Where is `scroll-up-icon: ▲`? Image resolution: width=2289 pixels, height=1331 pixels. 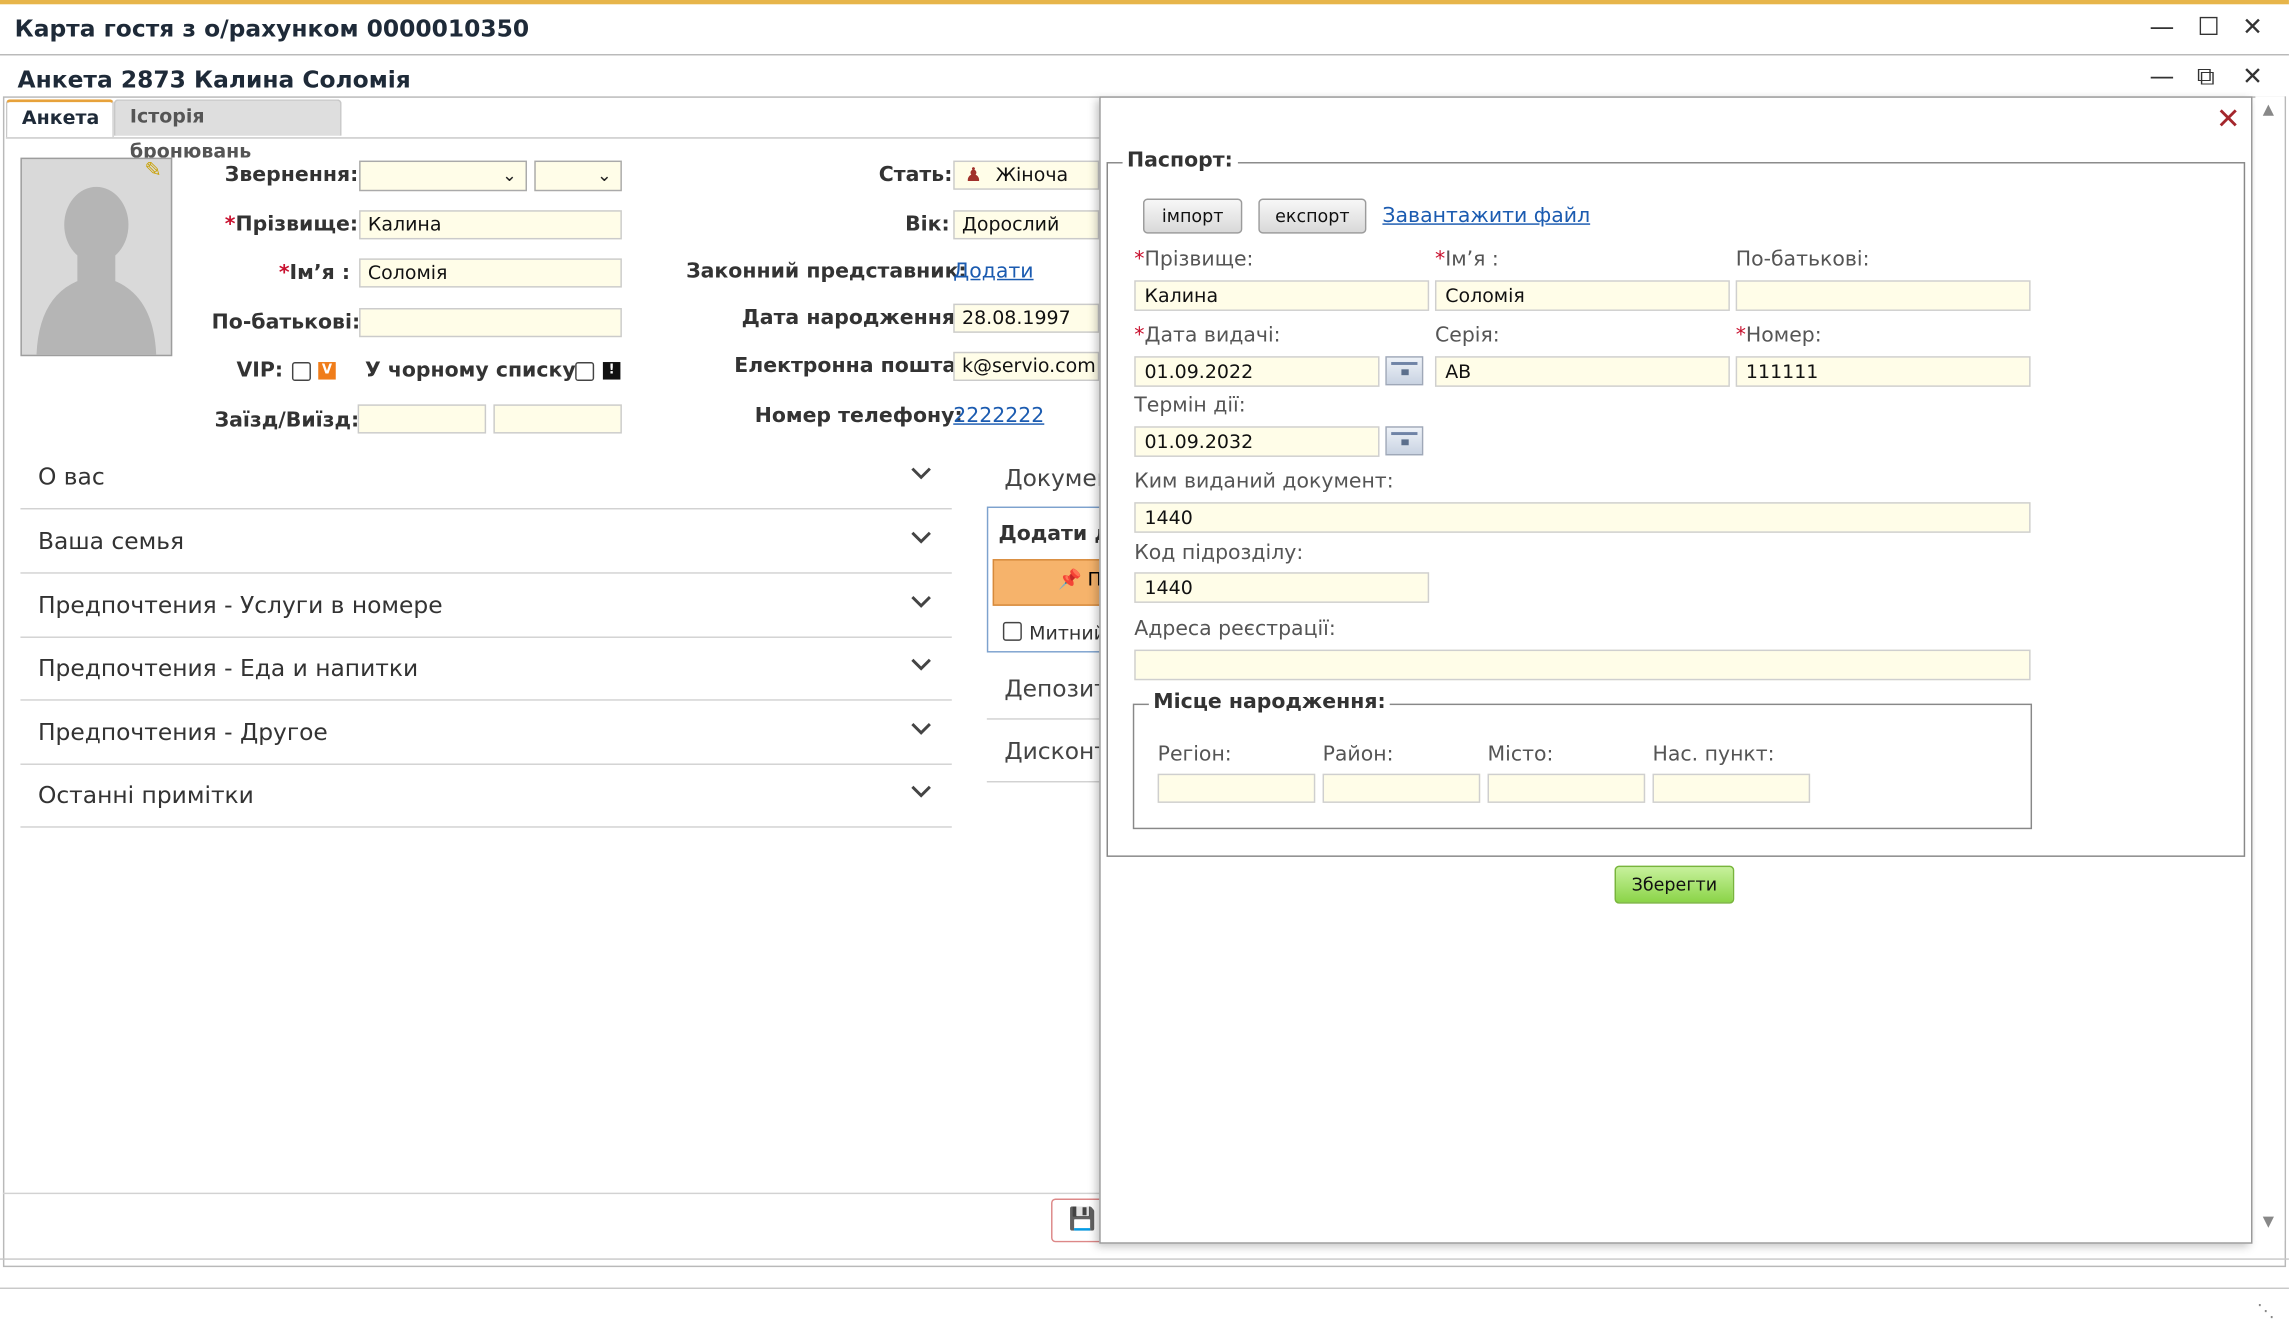 scroll-up-icon: ▲ is located at coordinates (2268, 110).